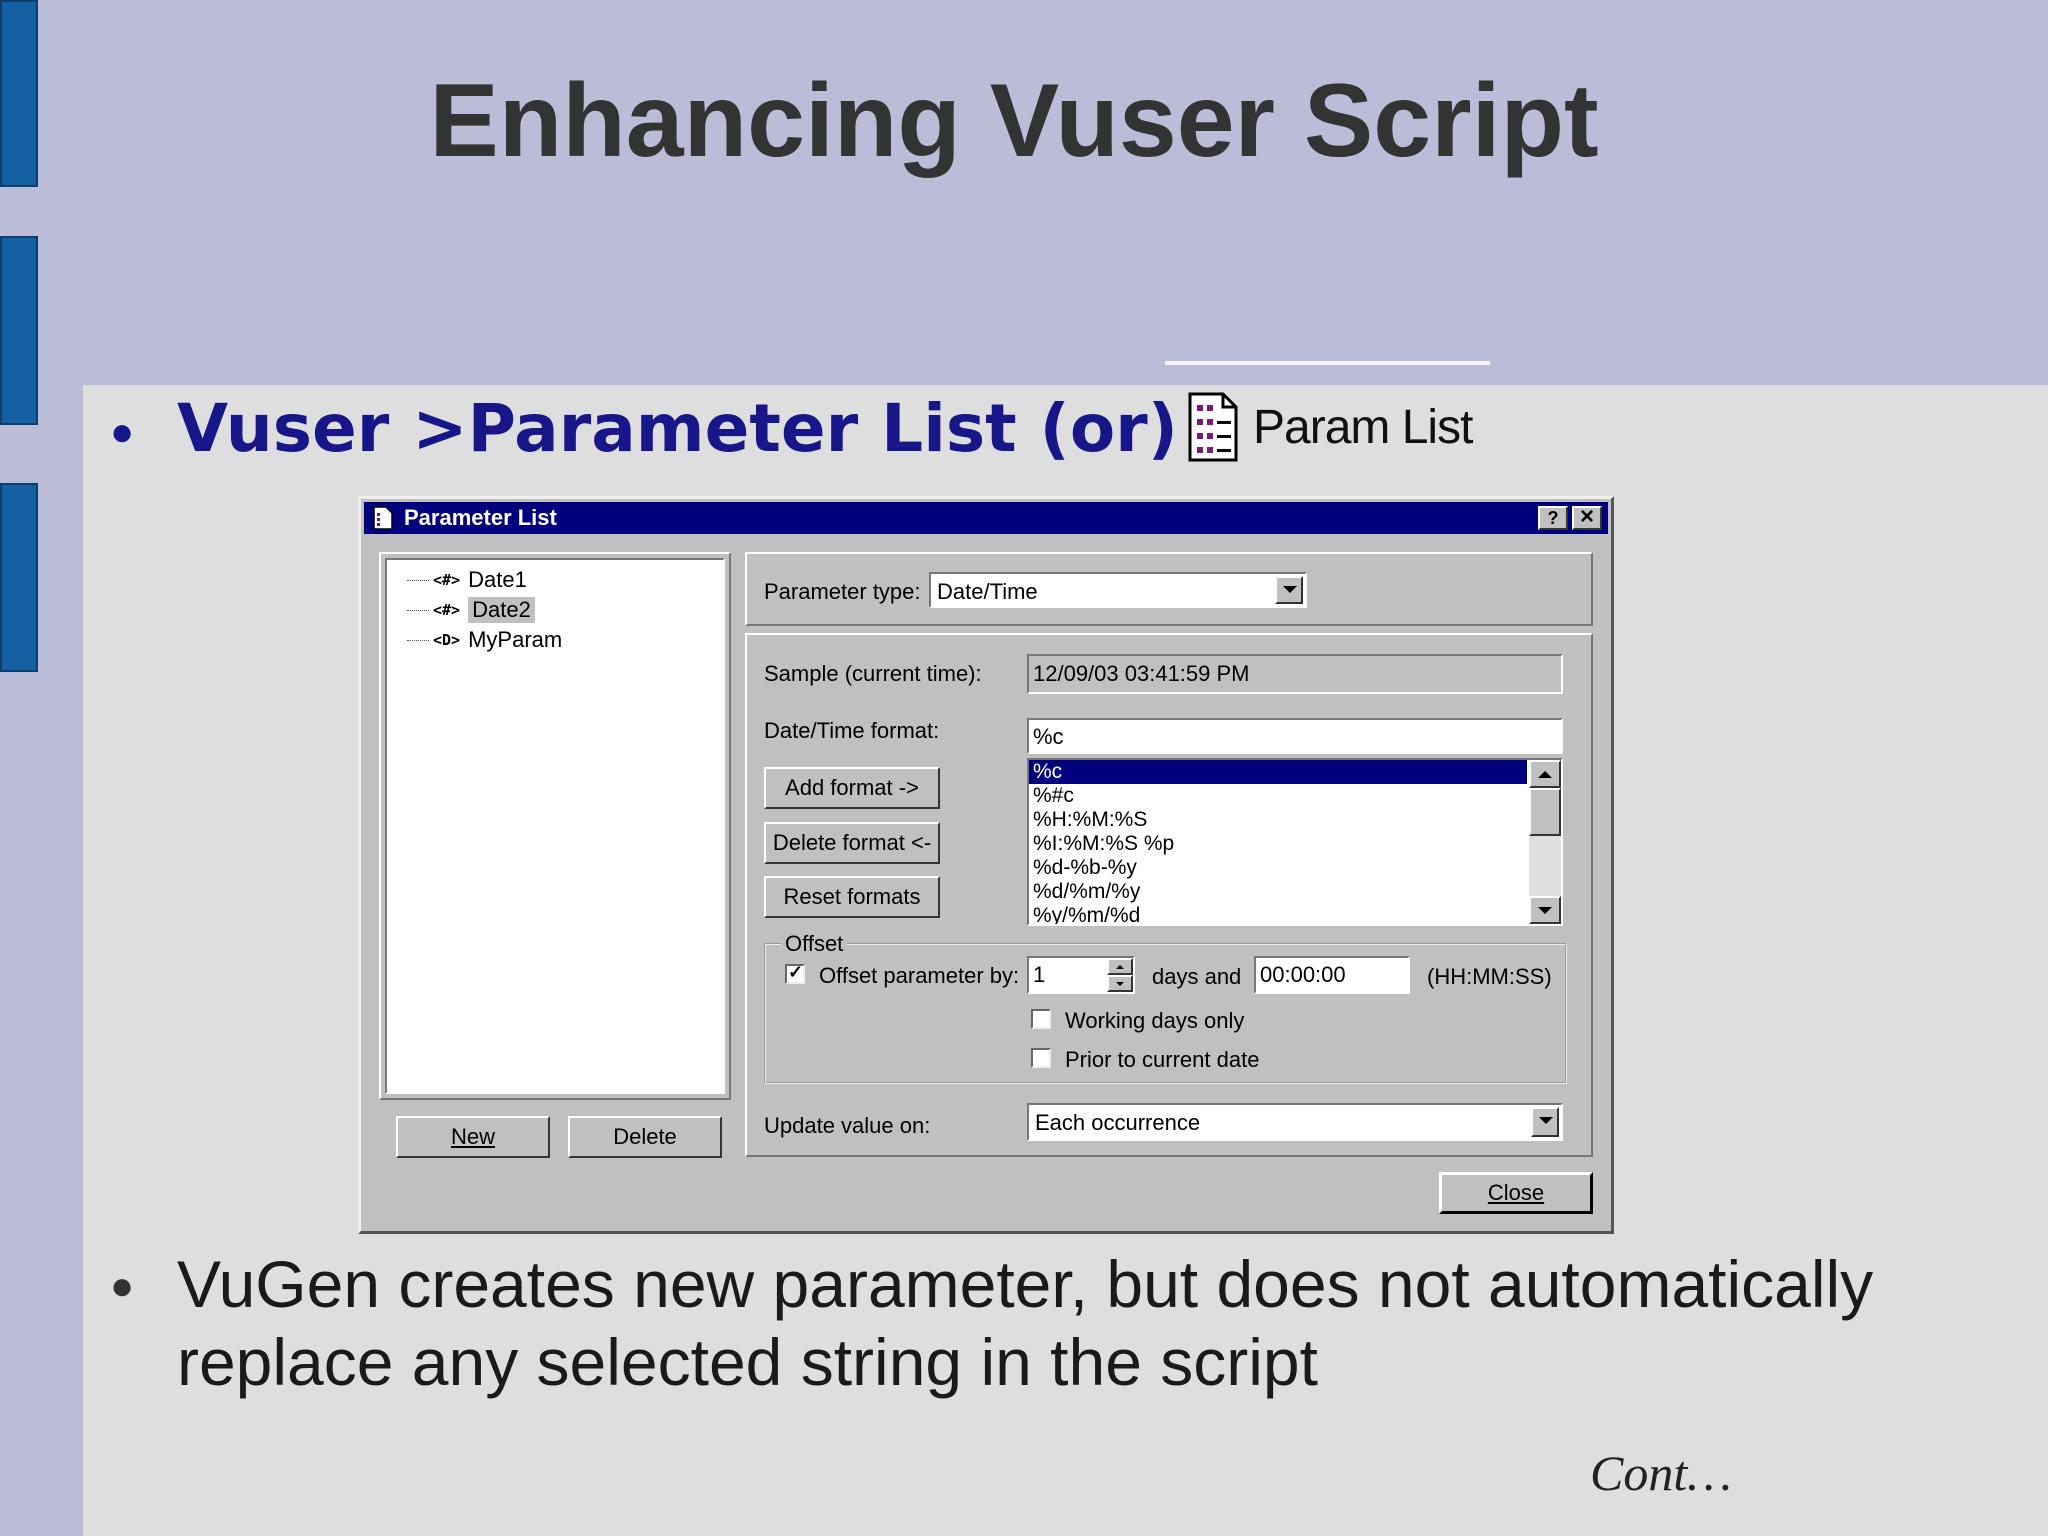 This screenshot has width=2048, height=1536. I want to click on reset-formats-button: Reset formats, so click(852, 897).